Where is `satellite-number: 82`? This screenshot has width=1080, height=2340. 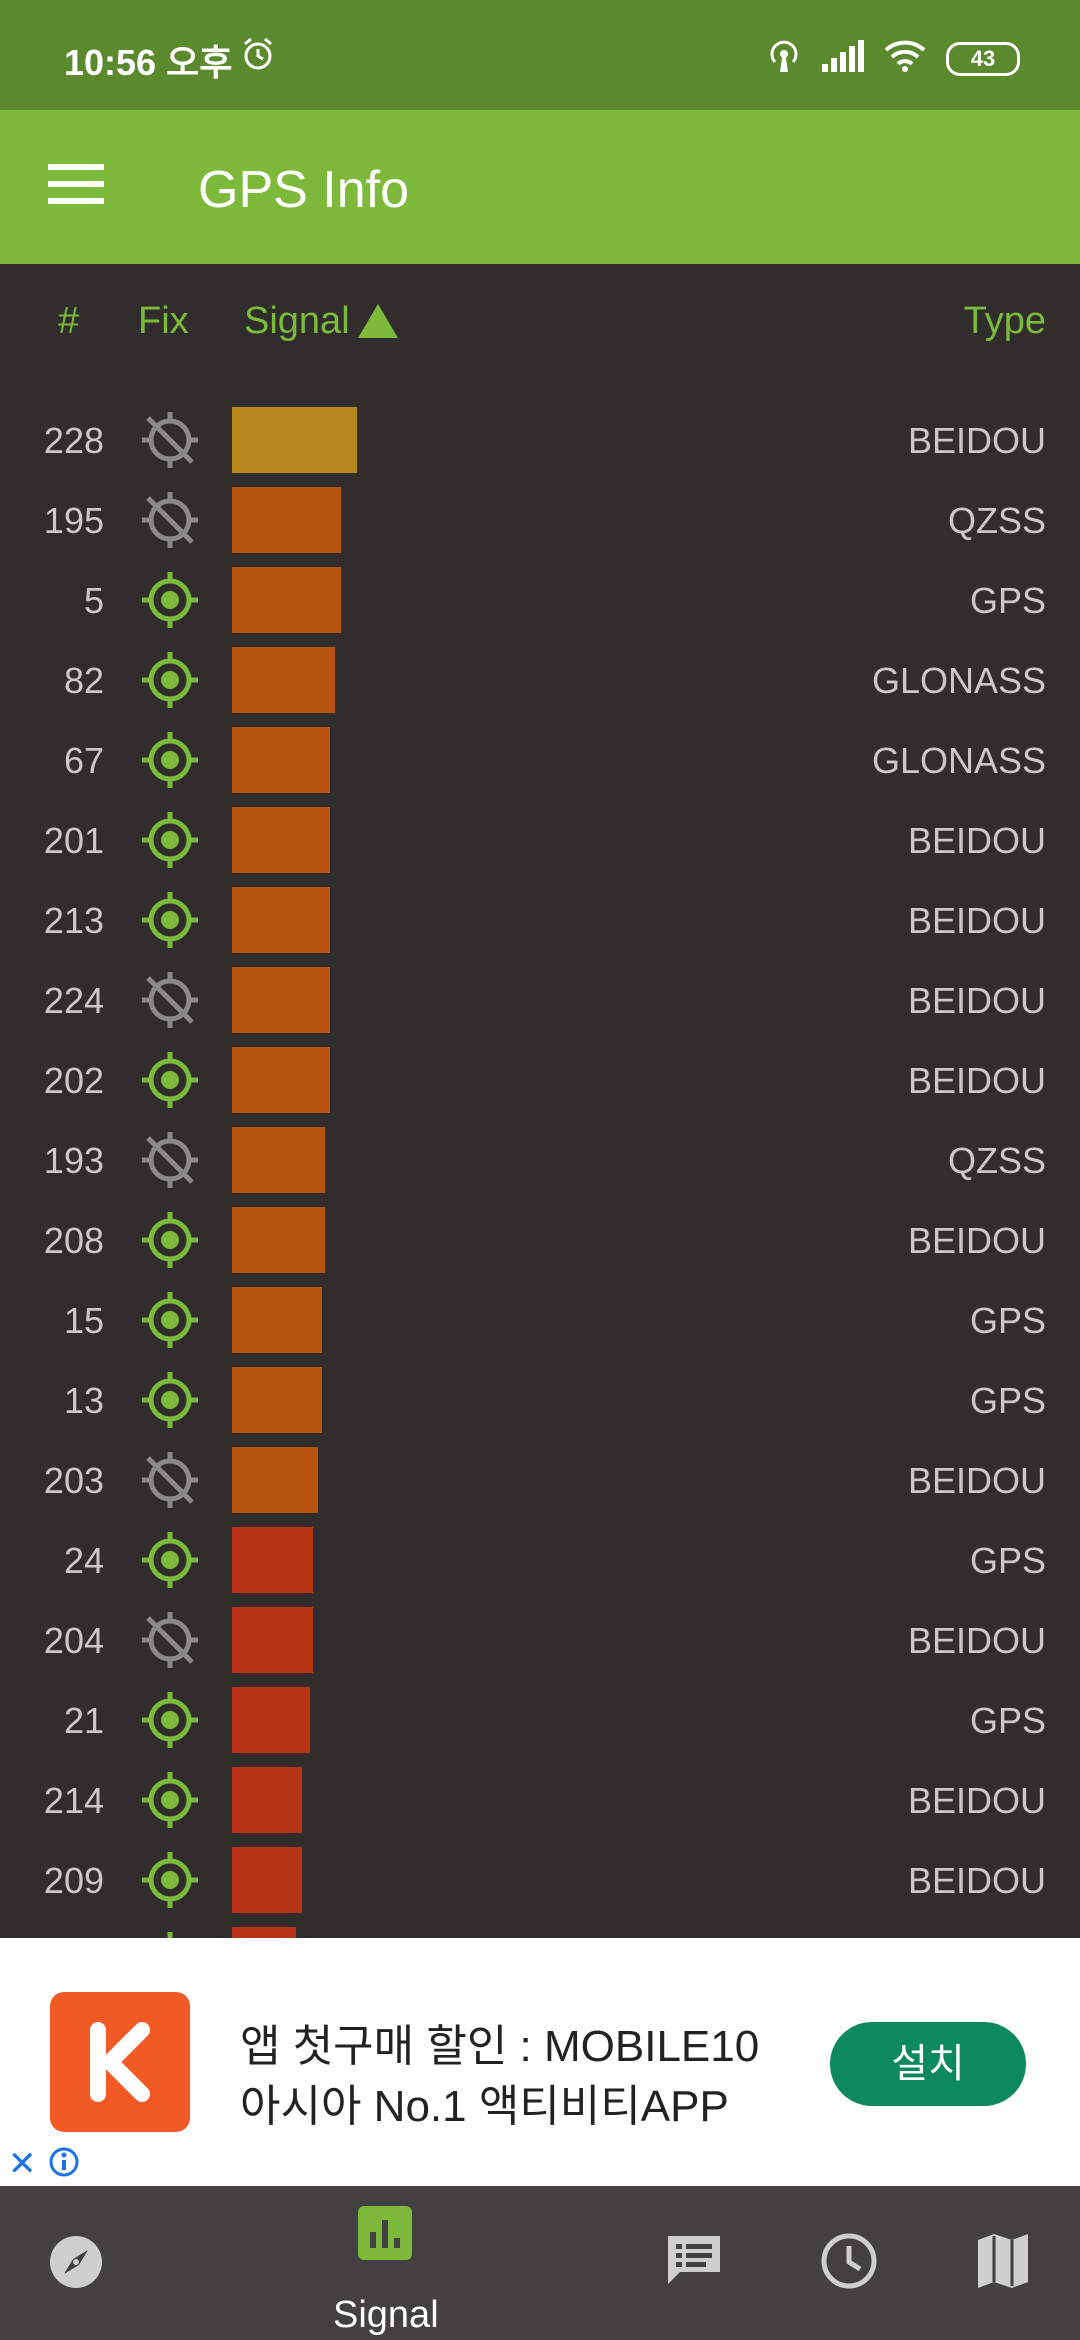 satellite-number: 82 is located at coordinates (83, 680).